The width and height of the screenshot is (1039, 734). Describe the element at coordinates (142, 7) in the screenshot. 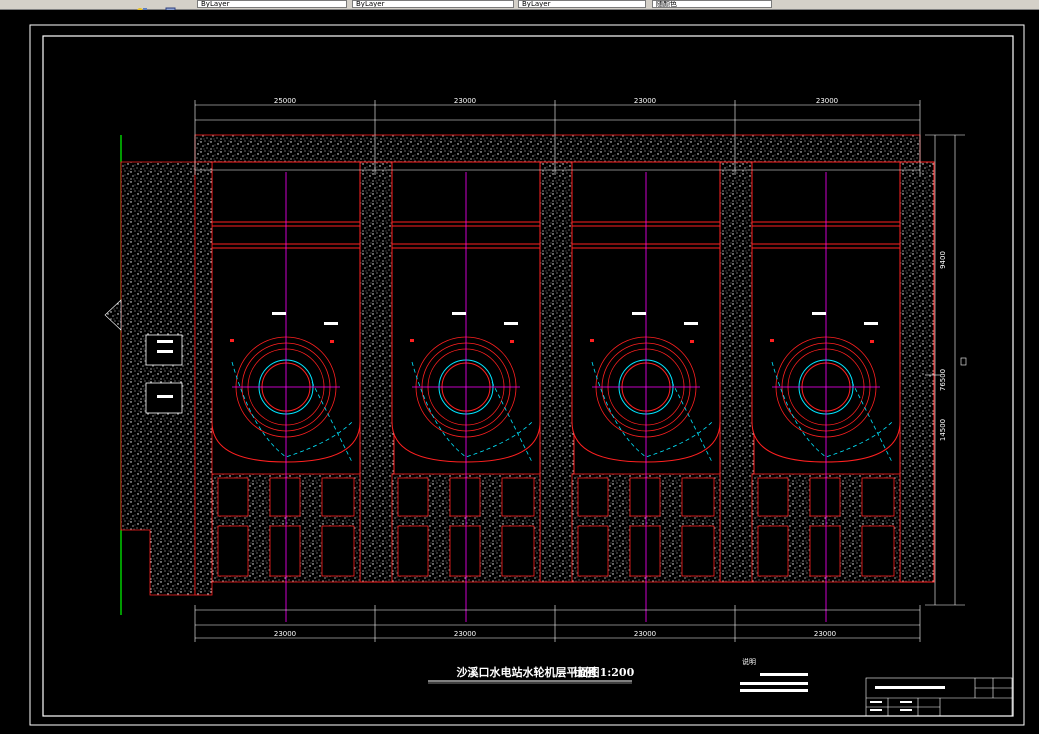

I see `layer-state-icon` at that location.